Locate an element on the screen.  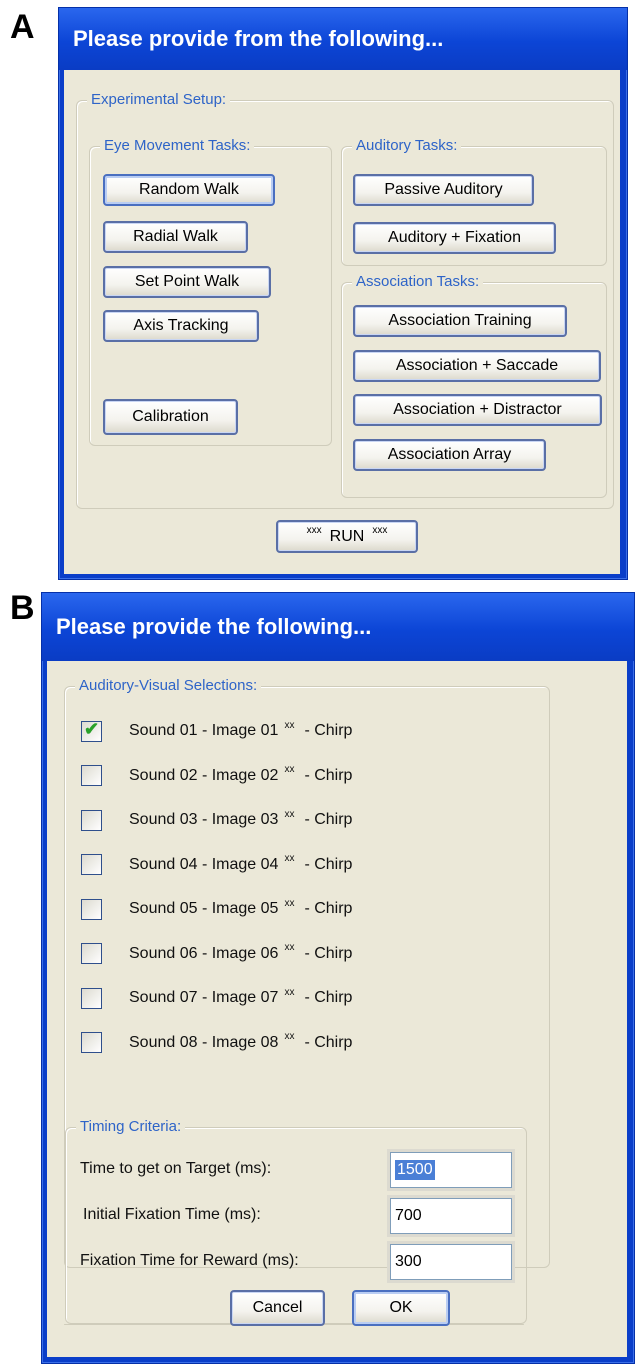
association-saccade-button: Association + Saccade is located at coordinates (477, 366).